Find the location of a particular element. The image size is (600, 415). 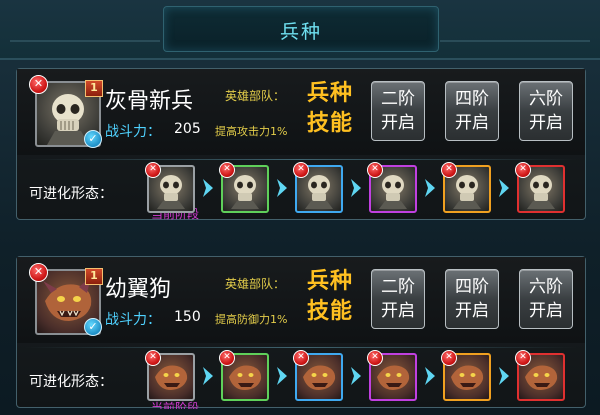

hero-bonus-text: 提高攻击力1% is located at coordinates (251, 131).